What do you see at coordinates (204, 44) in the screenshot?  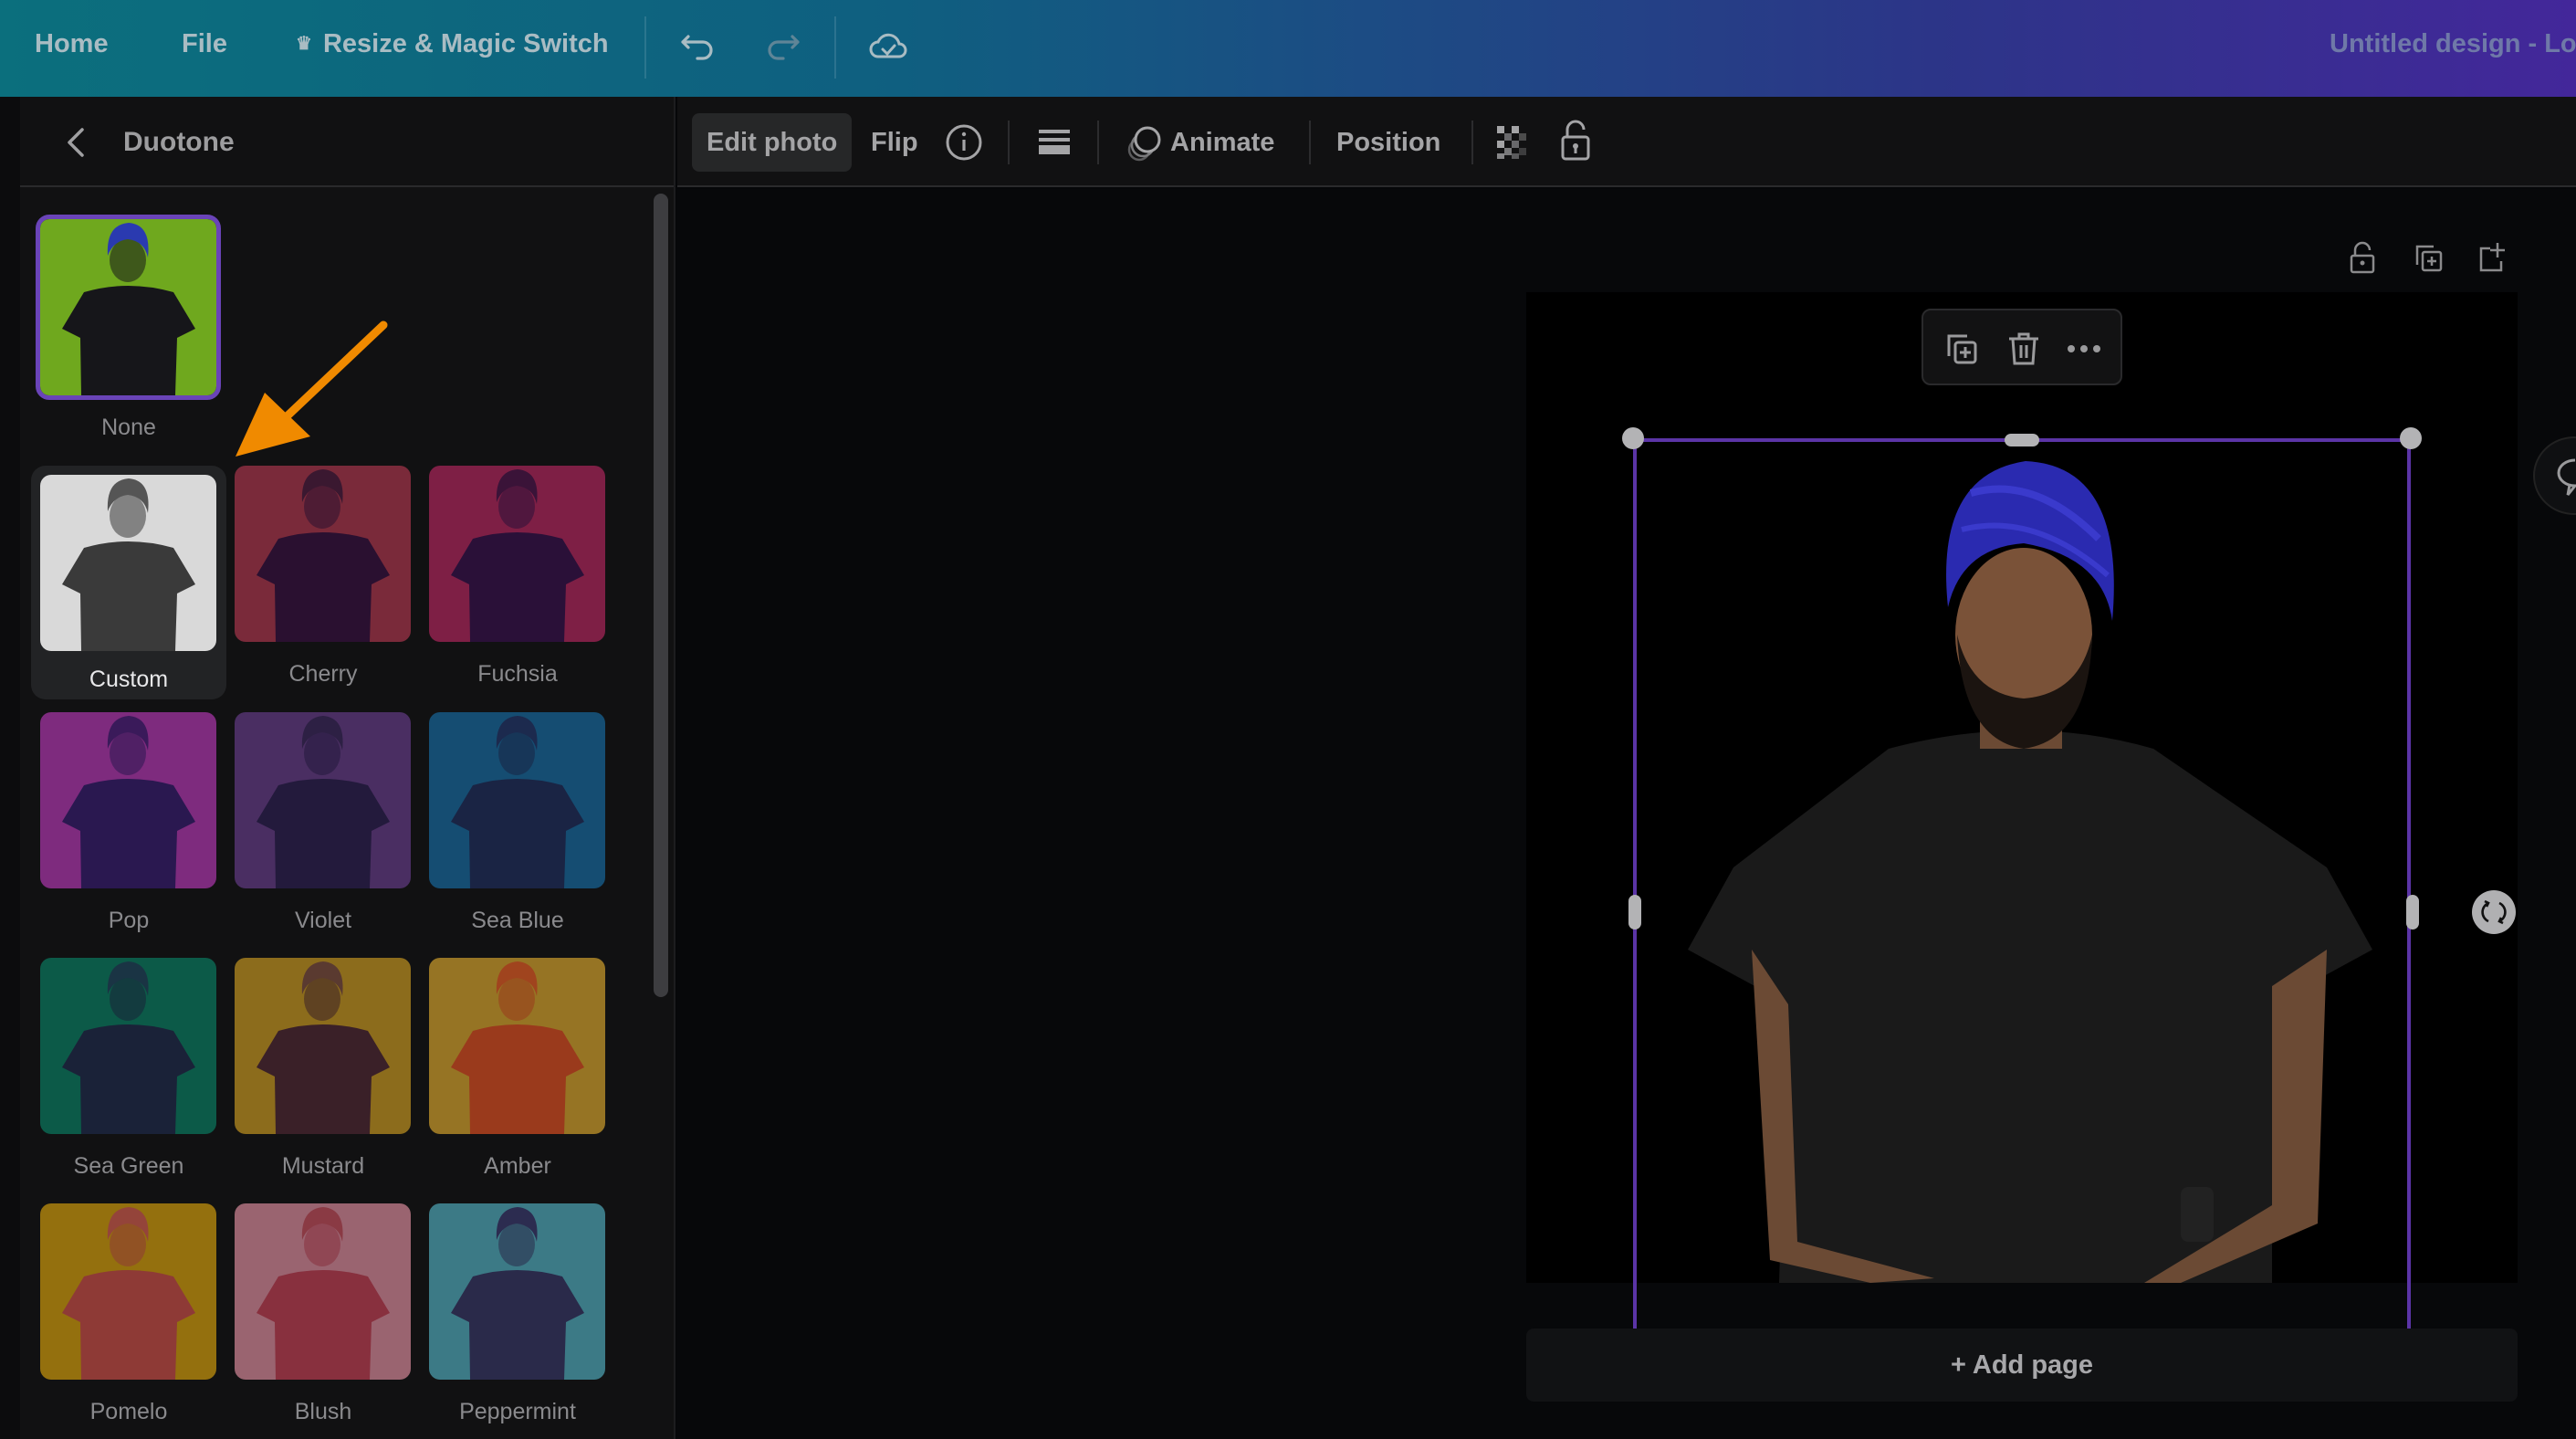 I see `file-menu: File` at bounding box center [204, 44].